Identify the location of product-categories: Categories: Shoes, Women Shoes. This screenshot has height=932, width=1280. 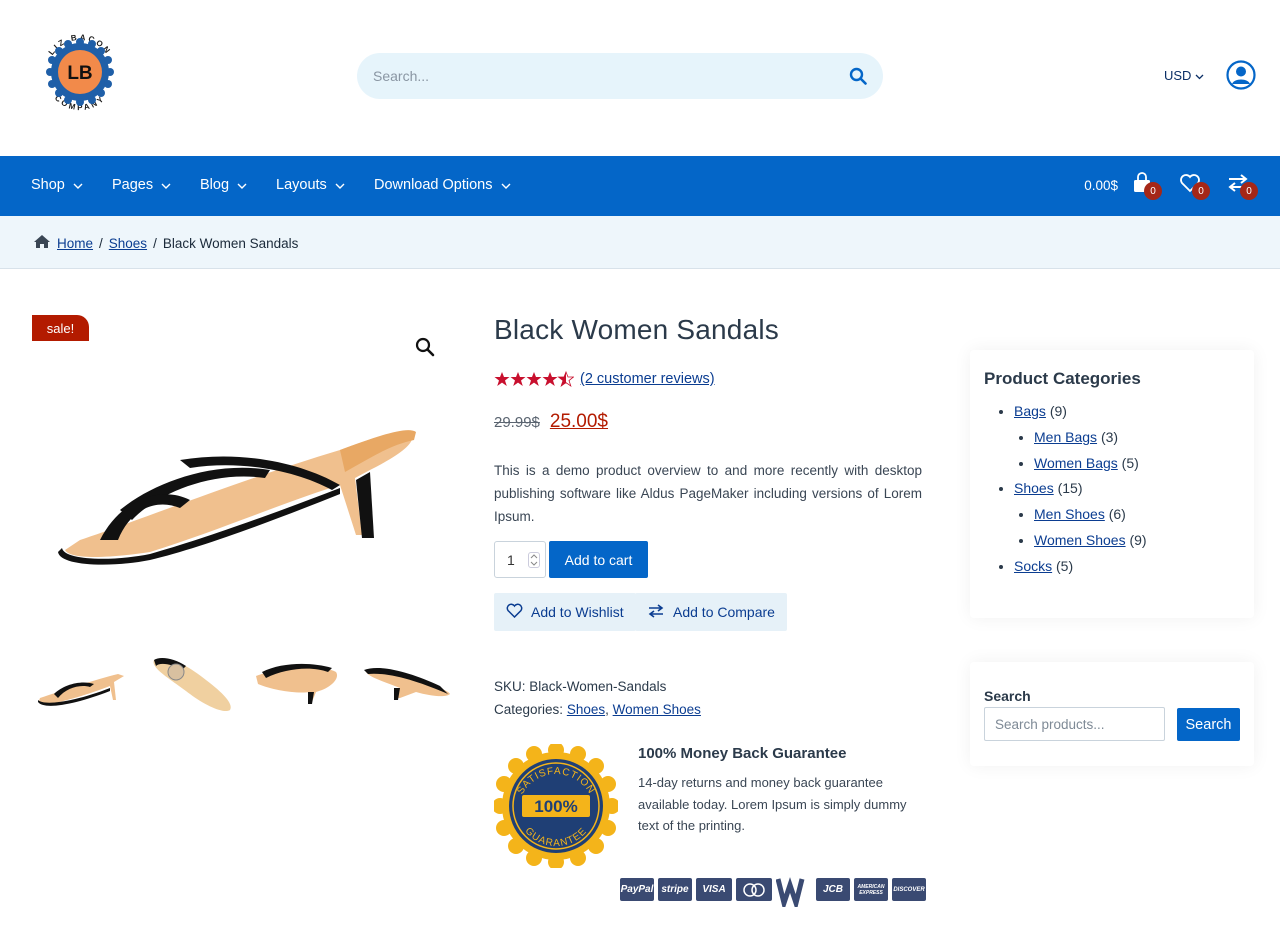
(597, 709).